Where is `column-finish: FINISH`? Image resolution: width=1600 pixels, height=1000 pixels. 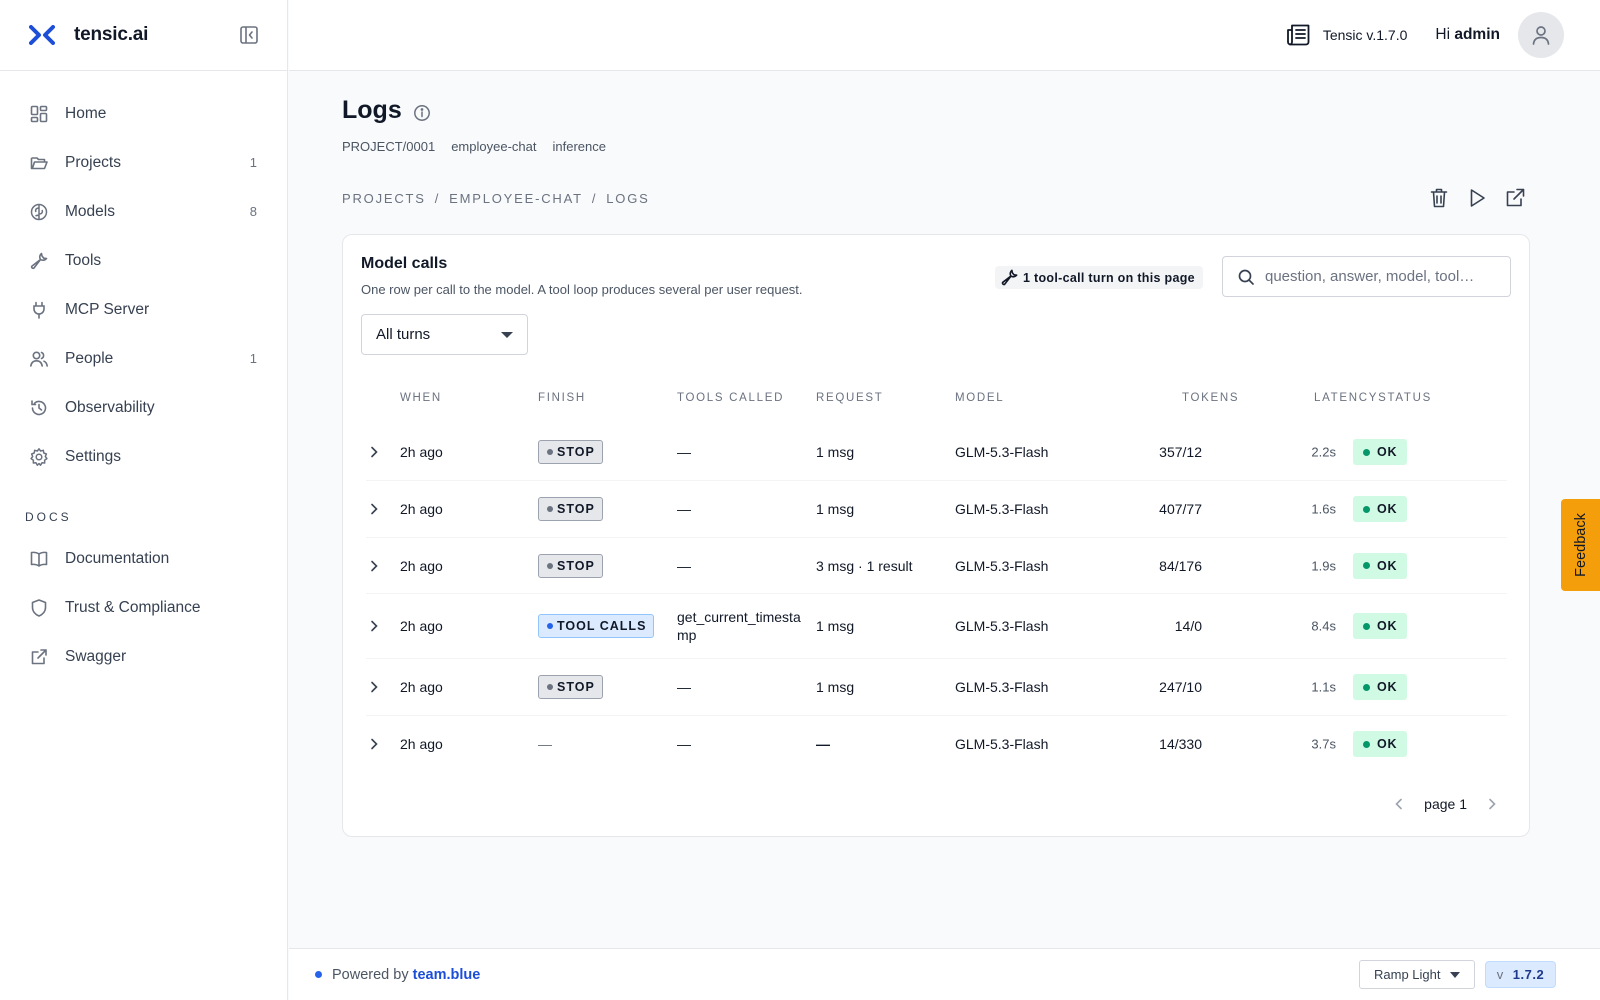 column-finish: FINISH is located at coordinates (562, 398).